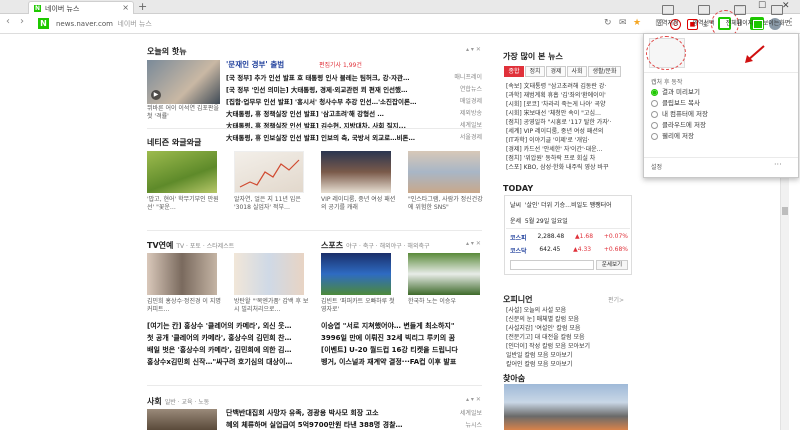 This screenshot has height=432, width=800. I want to click on list-item: [사설지감] '여설인' 칼럼 모음, so click(569, 327).